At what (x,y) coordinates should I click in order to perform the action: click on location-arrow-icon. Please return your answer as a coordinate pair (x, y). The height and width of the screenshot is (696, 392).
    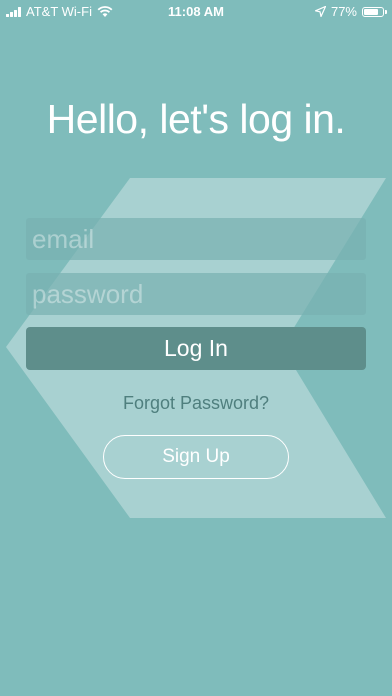
    Looking at the image, I should click on (320, 11).